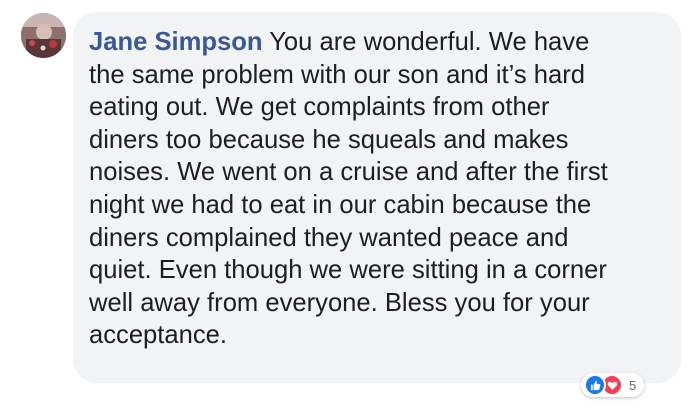 This screenshot has height=413, width=700. Describe the element at coordinates (176, 42) in the screenshot. I see `comment-author-link: Jane Simpson` at that location.